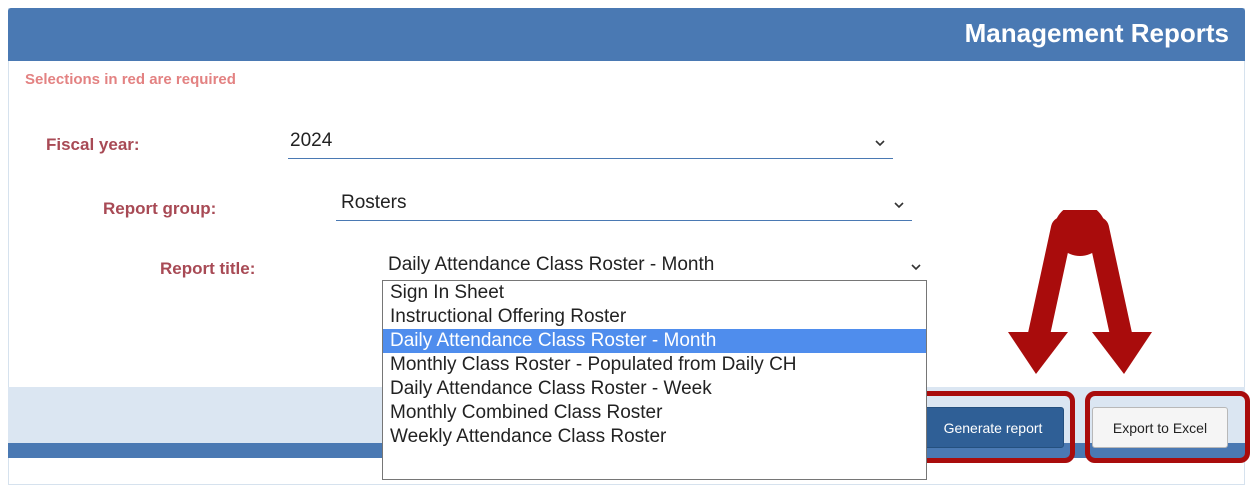 Image resolution: width=1253 pixels, height=485 pixels. Describe the element at coordinates (991, 427) in the screenshot. I see `generate-button-highlight` at that location.